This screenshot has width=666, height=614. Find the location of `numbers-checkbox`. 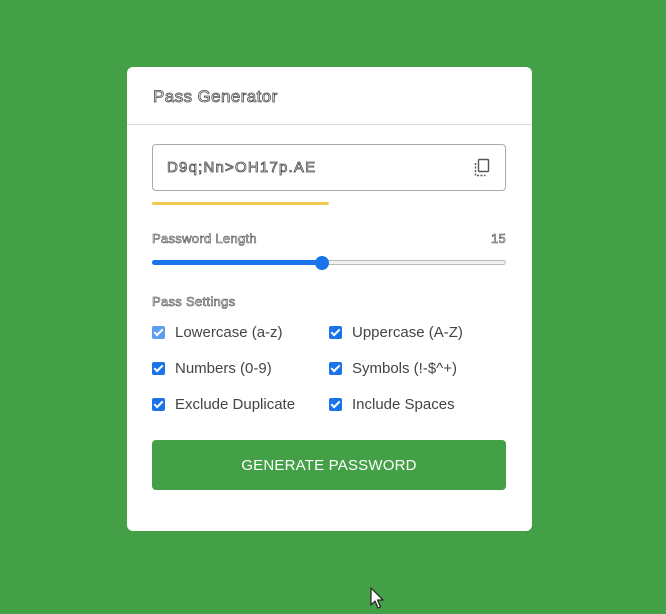

numbers-checkbox is located at coordinates (158, 368).